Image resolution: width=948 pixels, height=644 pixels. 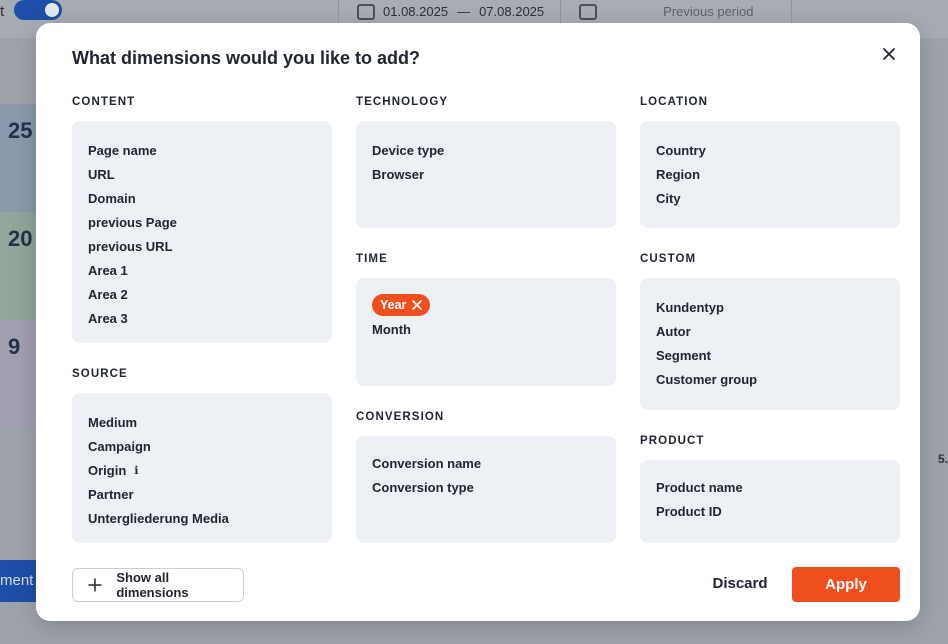 I want to click on discard-button: Discard, so click(x=740, y=583).